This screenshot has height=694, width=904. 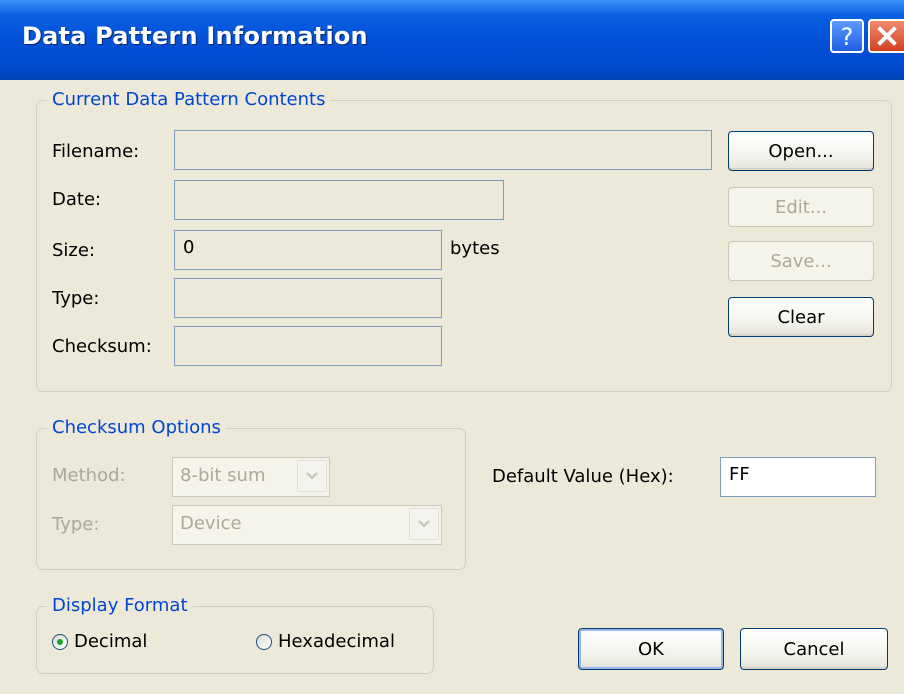 I want to click on checksum-type-value: Device, so click(x=211, y=523).